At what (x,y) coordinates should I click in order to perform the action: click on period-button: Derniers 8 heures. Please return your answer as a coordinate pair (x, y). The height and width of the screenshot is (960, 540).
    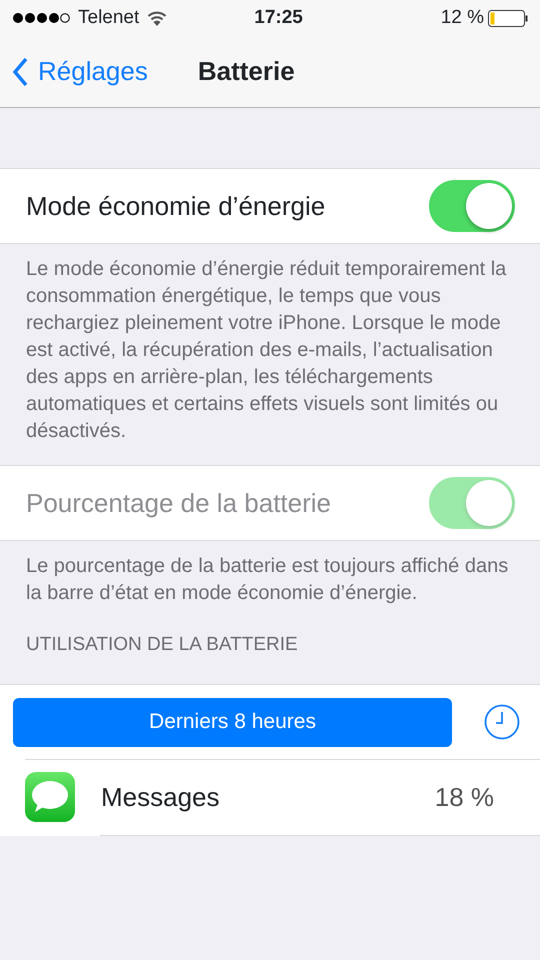
    Looking at the image, I should click on (232, 722).